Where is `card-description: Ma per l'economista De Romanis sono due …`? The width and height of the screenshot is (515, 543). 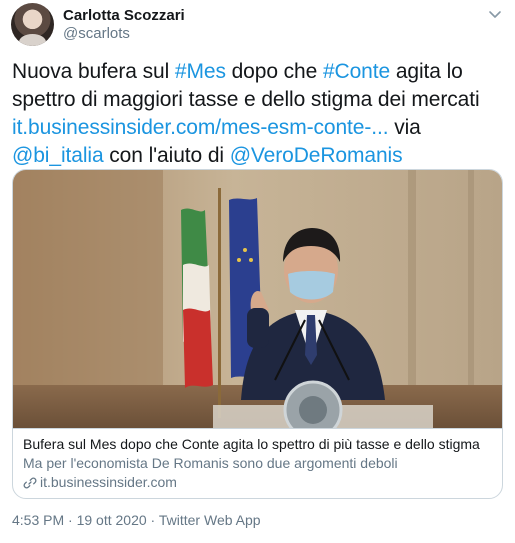
card-description: Ma per l'economista De Romanis sono due … is located at coordinates (210, 463).